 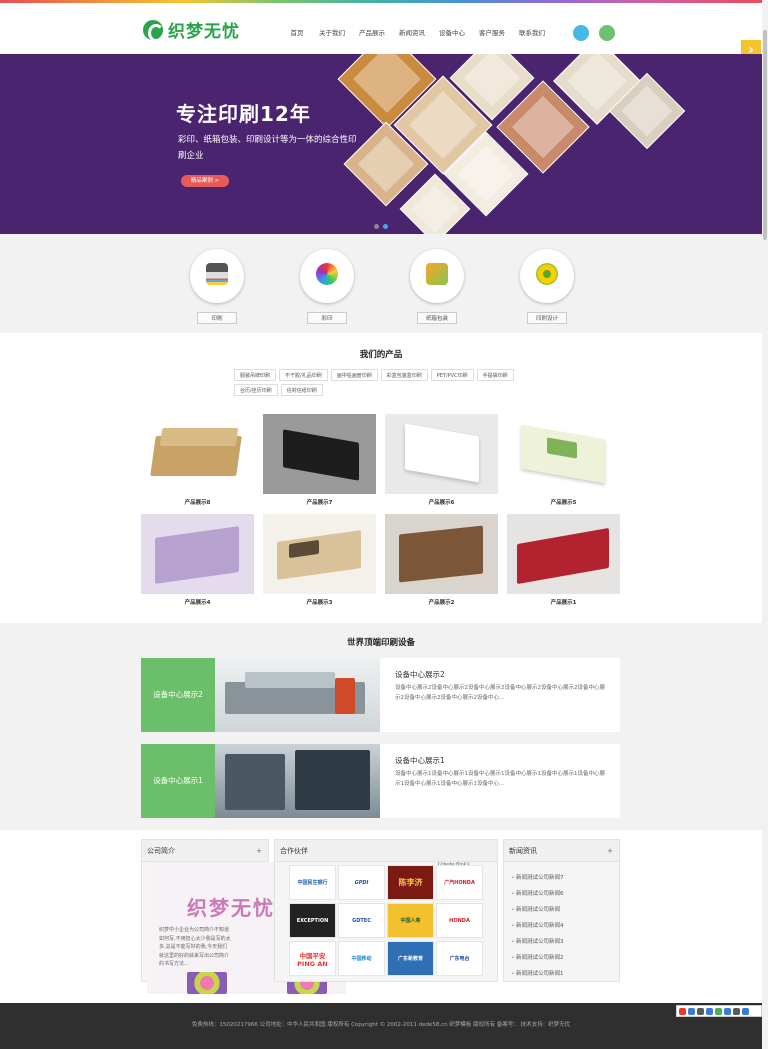 What do you see at coordinates (537, 910) in the screenshot?
I see `news-item: 新闻测试公司新闻` at bounding box center [537, 910].